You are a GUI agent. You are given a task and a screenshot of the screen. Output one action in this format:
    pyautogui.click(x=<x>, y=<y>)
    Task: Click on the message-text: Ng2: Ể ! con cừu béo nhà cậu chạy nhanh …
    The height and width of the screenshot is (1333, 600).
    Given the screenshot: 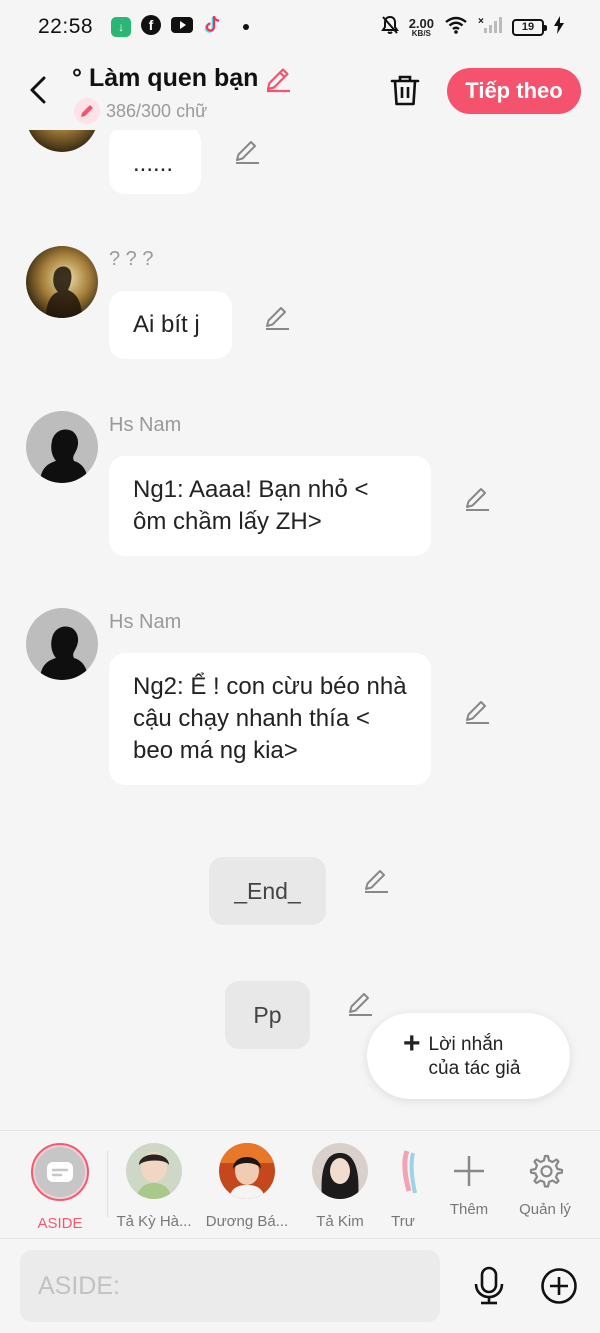 What is the action you would take?
    pyautogui.click(x=270, y=718)
    